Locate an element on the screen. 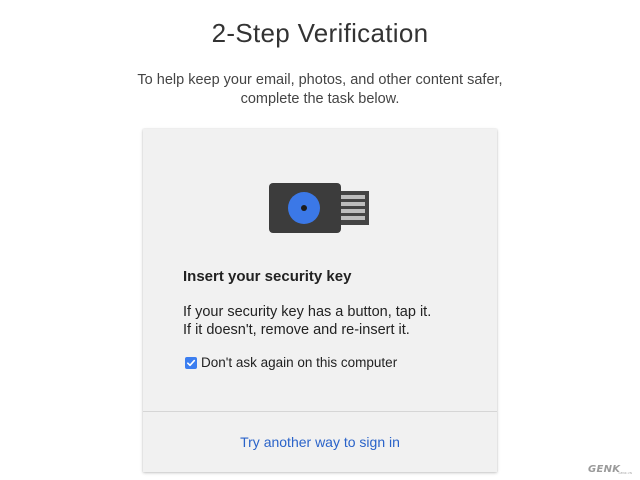 The height and width of the screenshot is (480, 640). key-button-center is located at coordinates (304, 208).